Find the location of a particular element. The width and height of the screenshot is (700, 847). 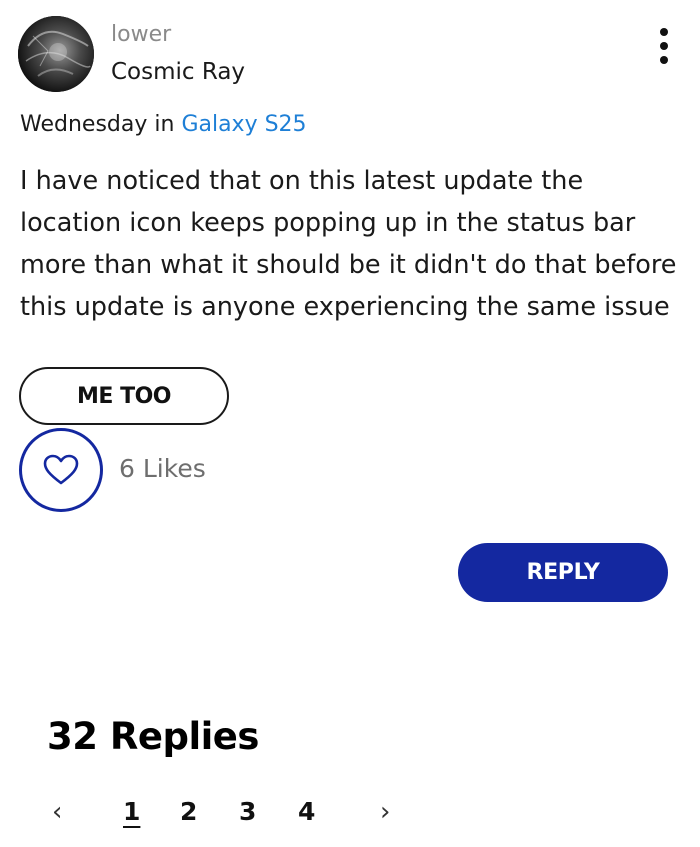

heart-icon is located at coordinates (61, 469).